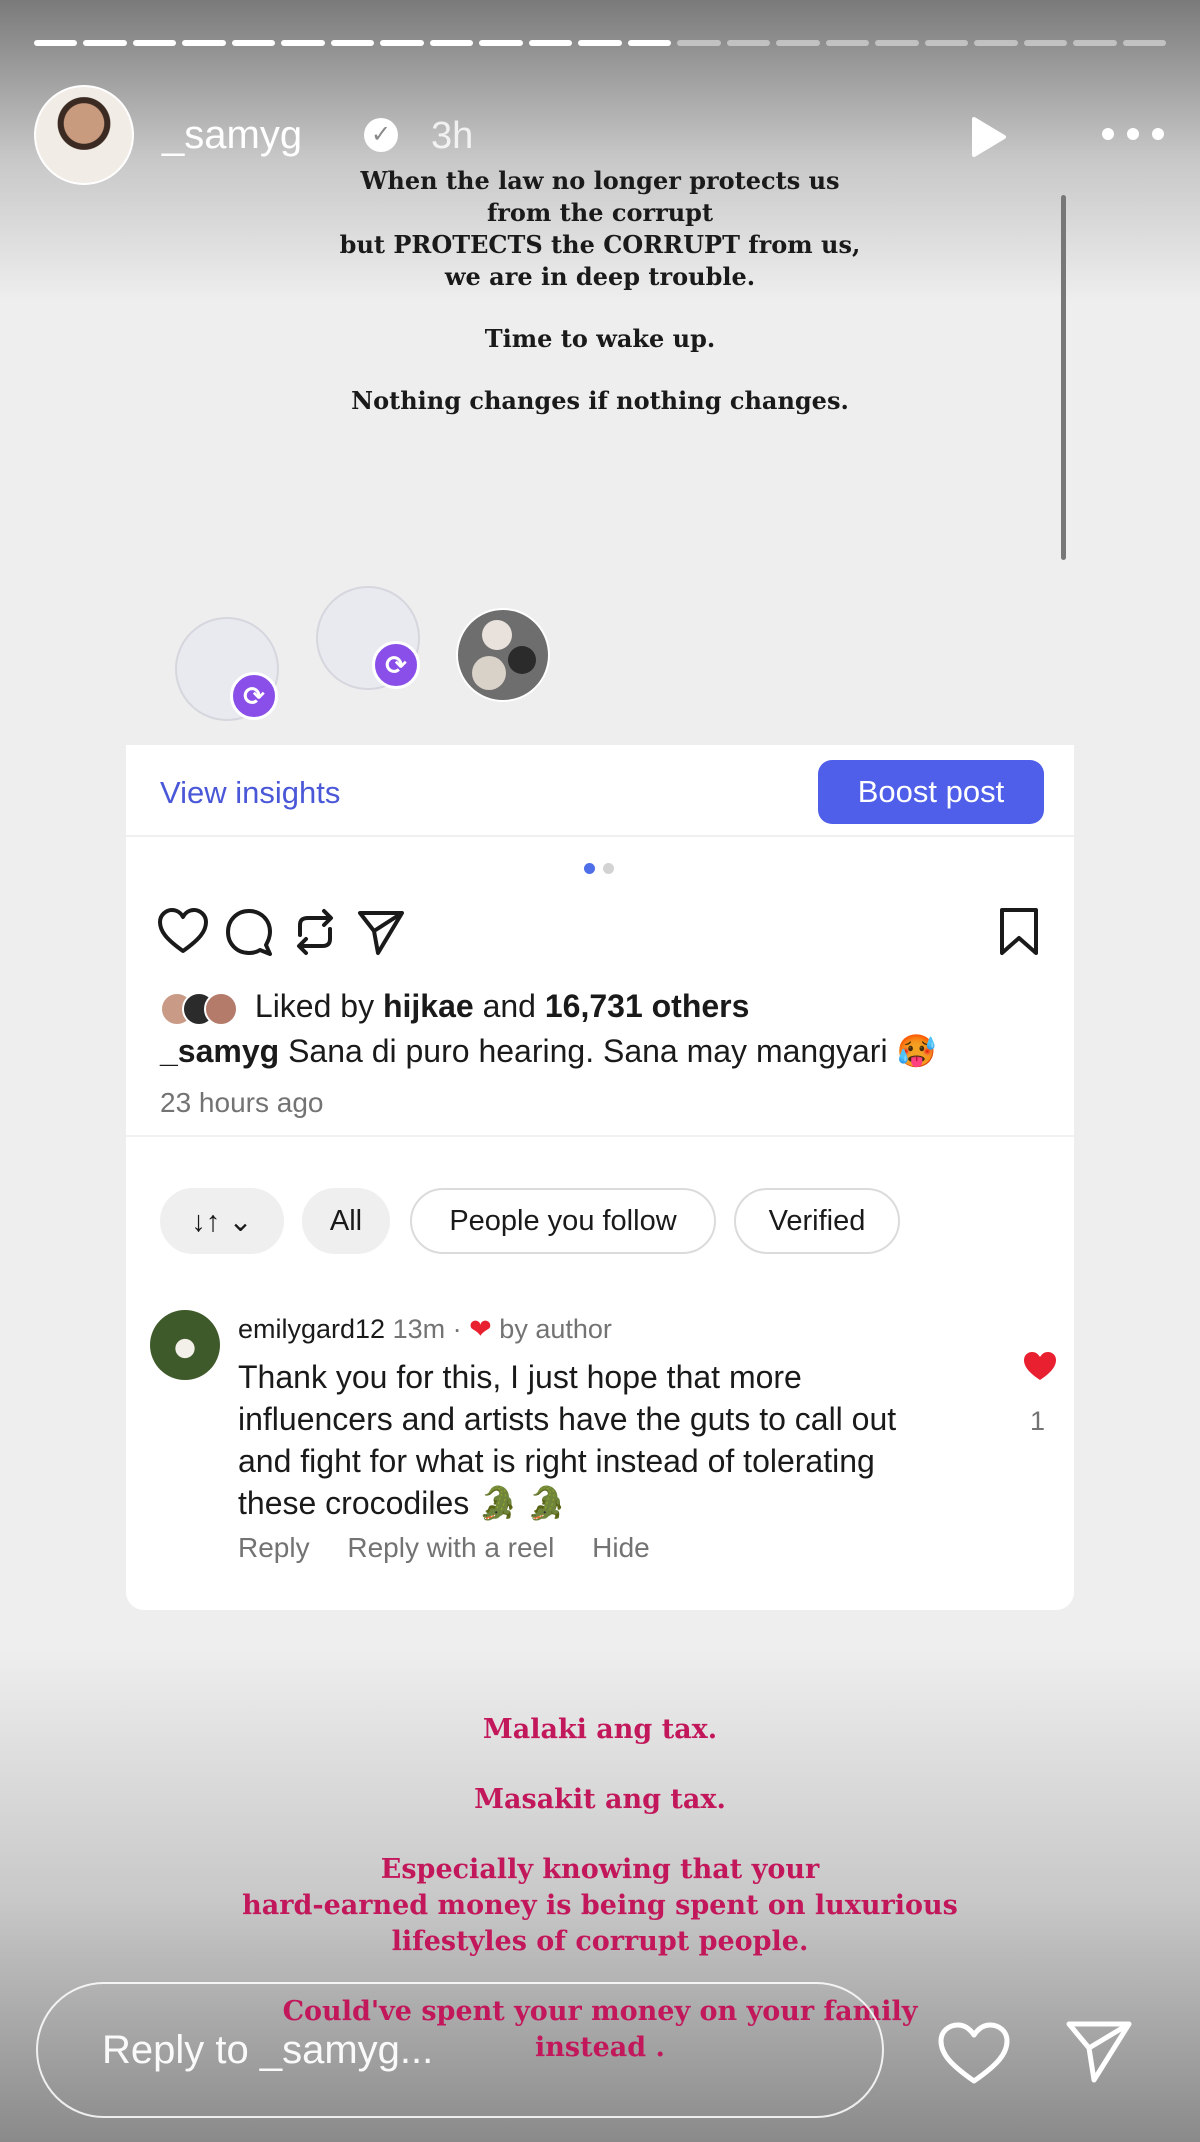 The image size is (1200, 2142). I want to click on quote-line: When the law no longer protects us, so click(600, 180).